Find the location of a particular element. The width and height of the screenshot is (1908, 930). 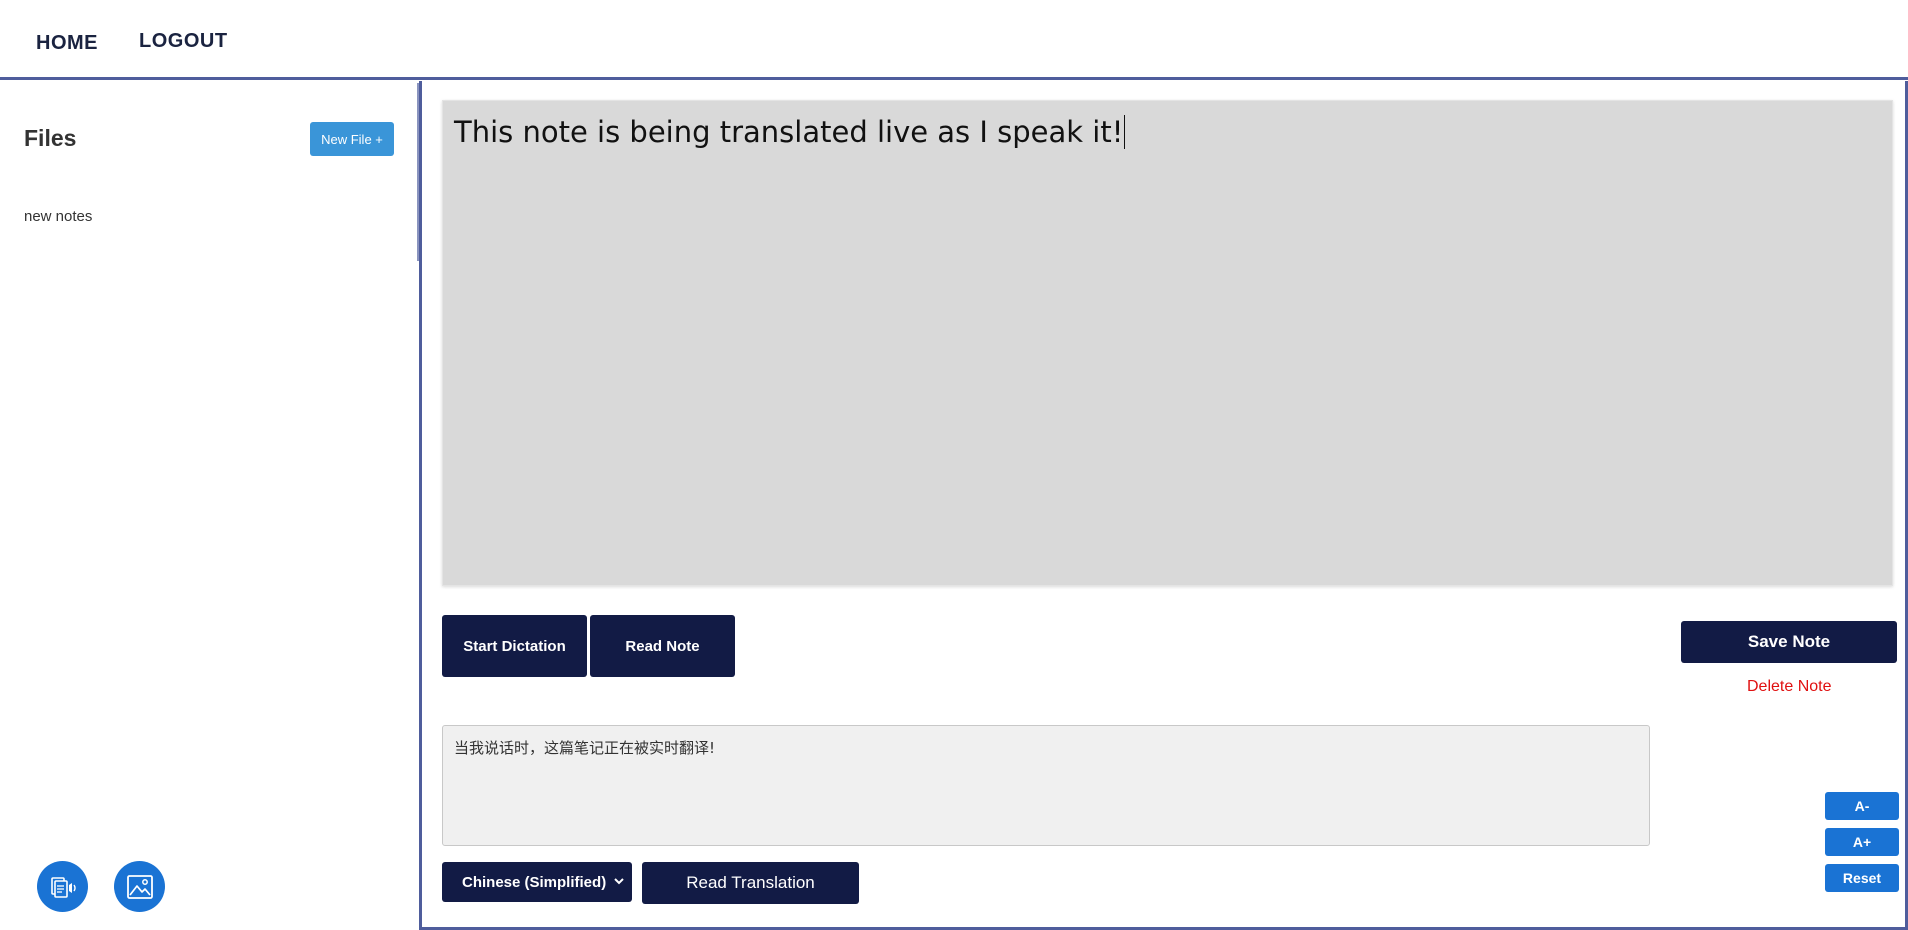

text-to-speech-button is located at coordinates (62, 886).